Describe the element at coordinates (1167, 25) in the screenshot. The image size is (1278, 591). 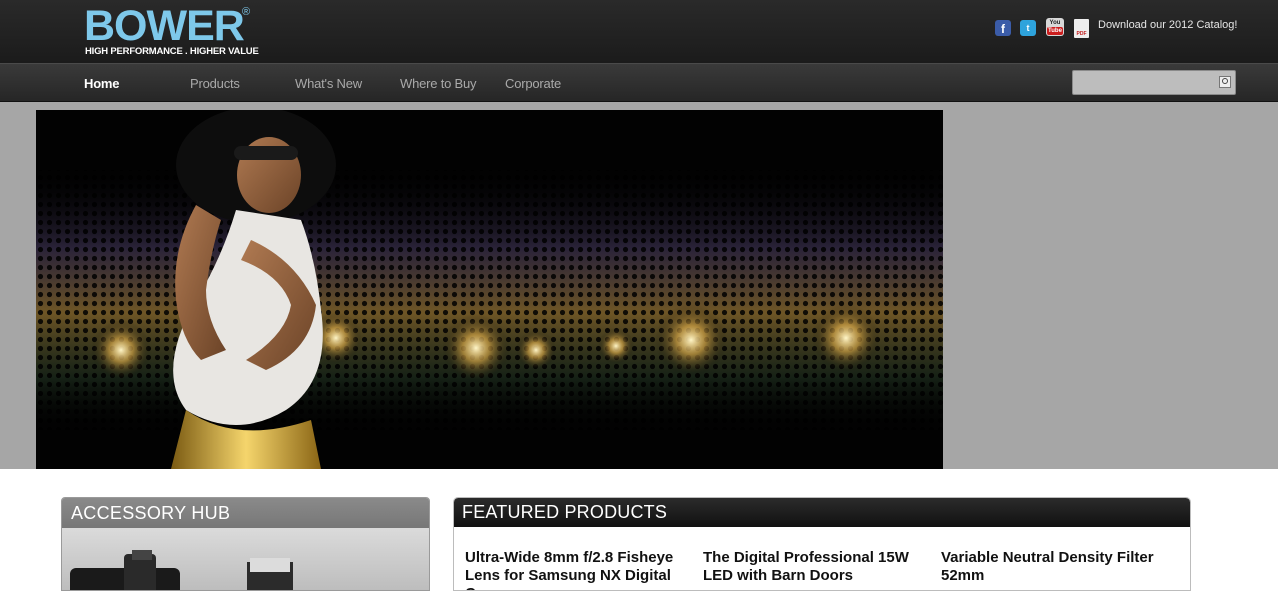
I see `download-catalog-link: Download our 2012 Catalog!` at that location.